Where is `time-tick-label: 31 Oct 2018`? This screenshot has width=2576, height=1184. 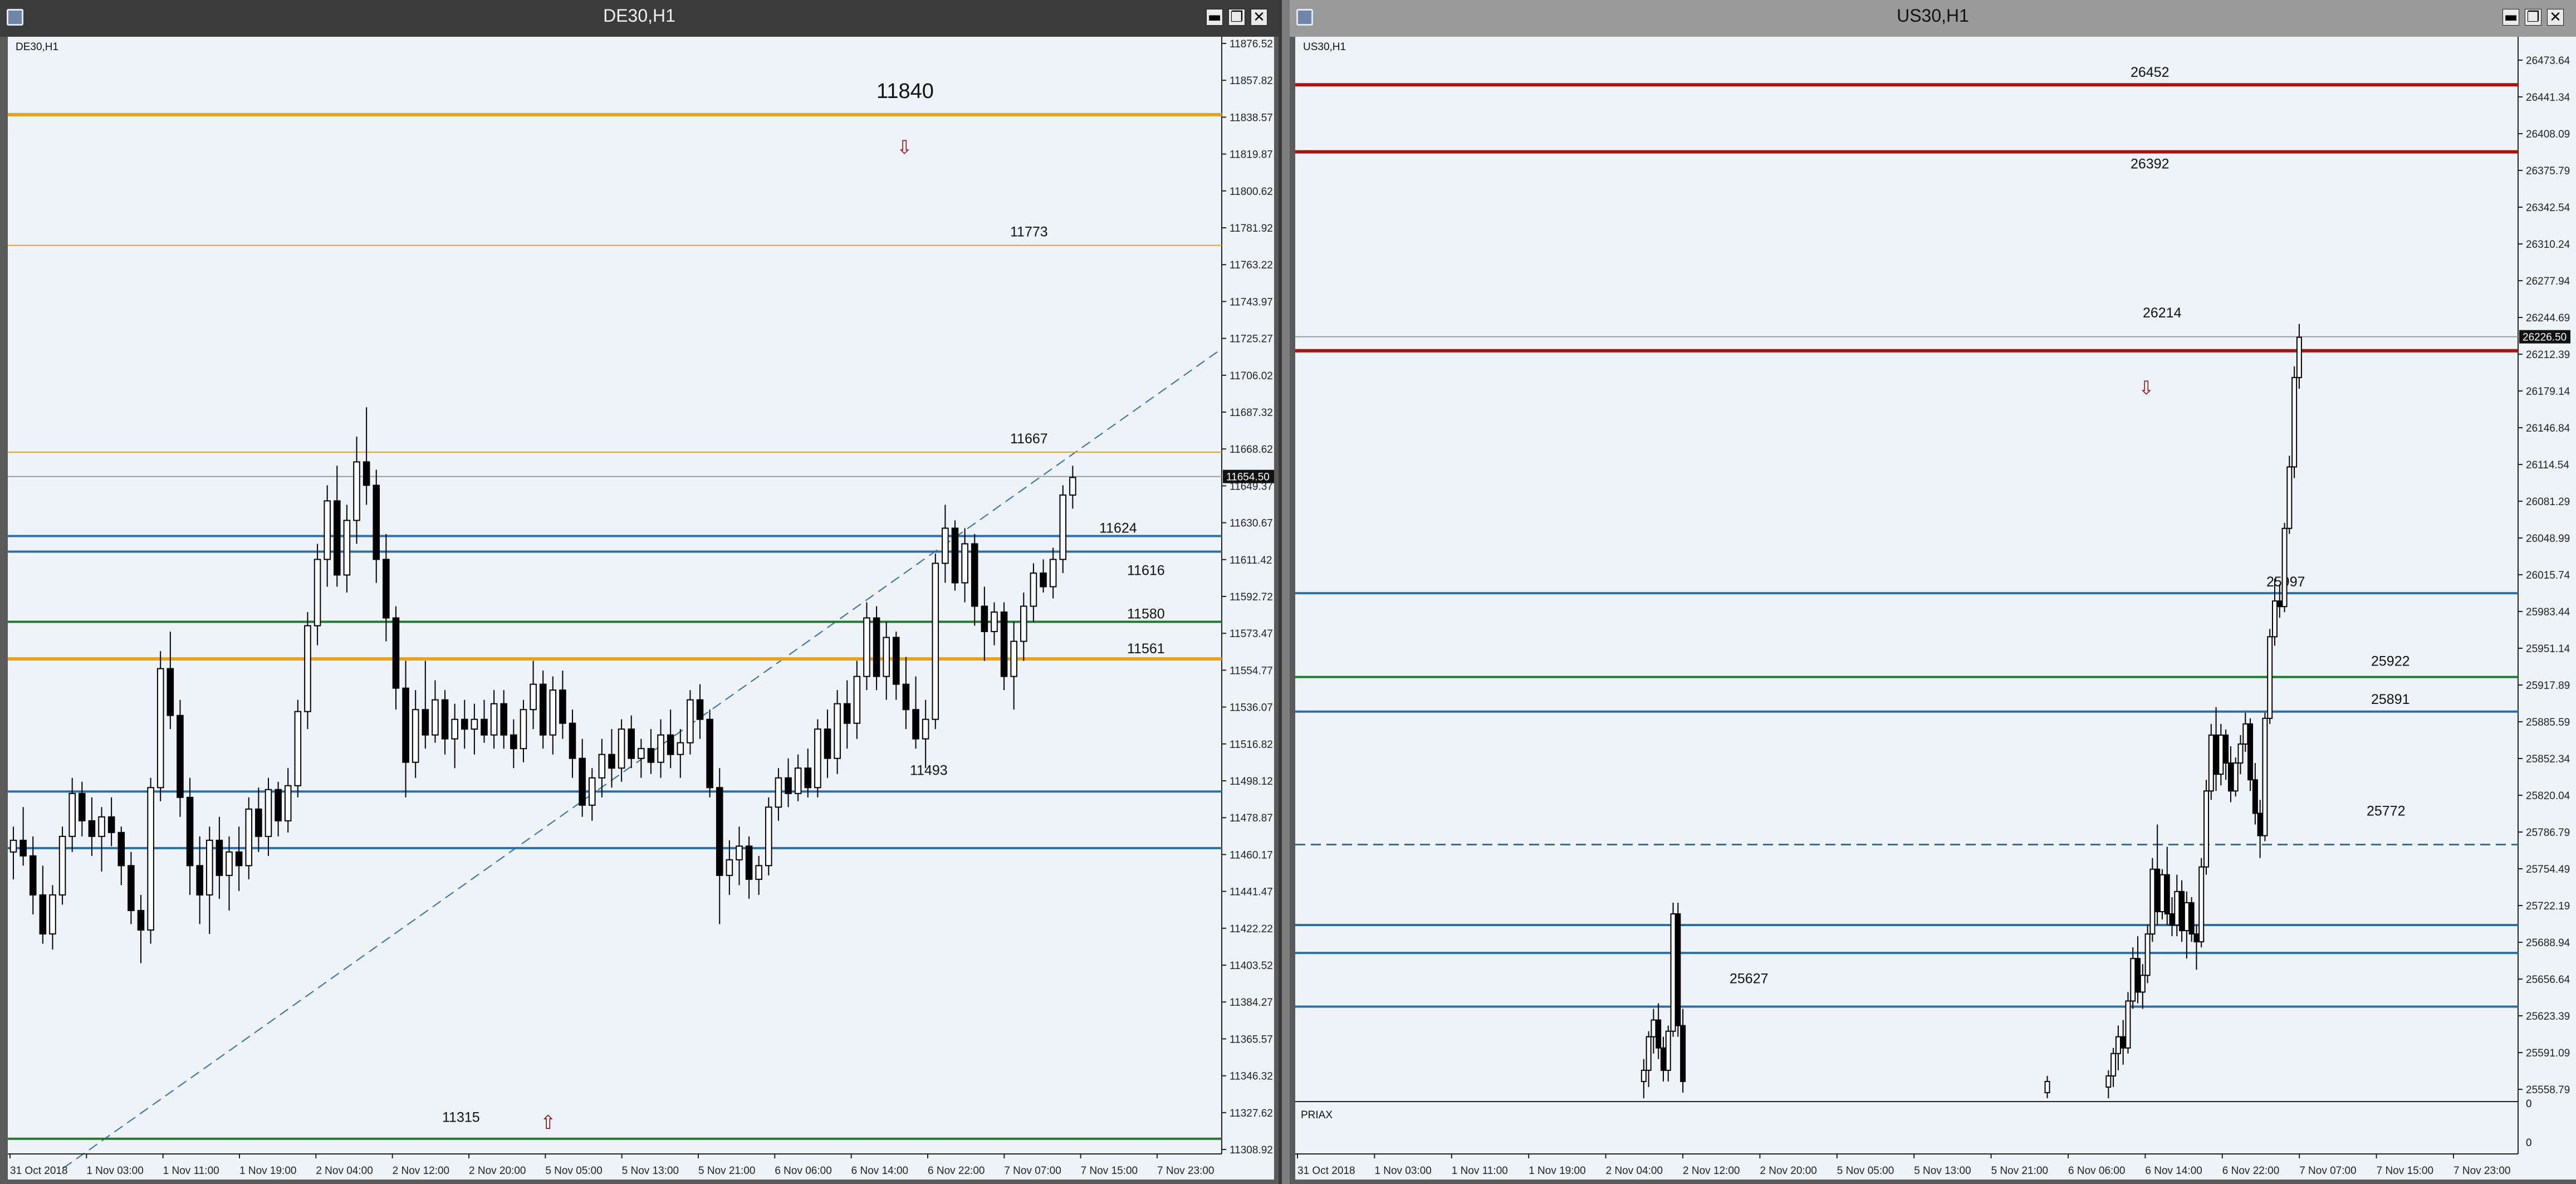 time-tick-label: 31 Oct 2018 is located at coordinates (1326, 1171).